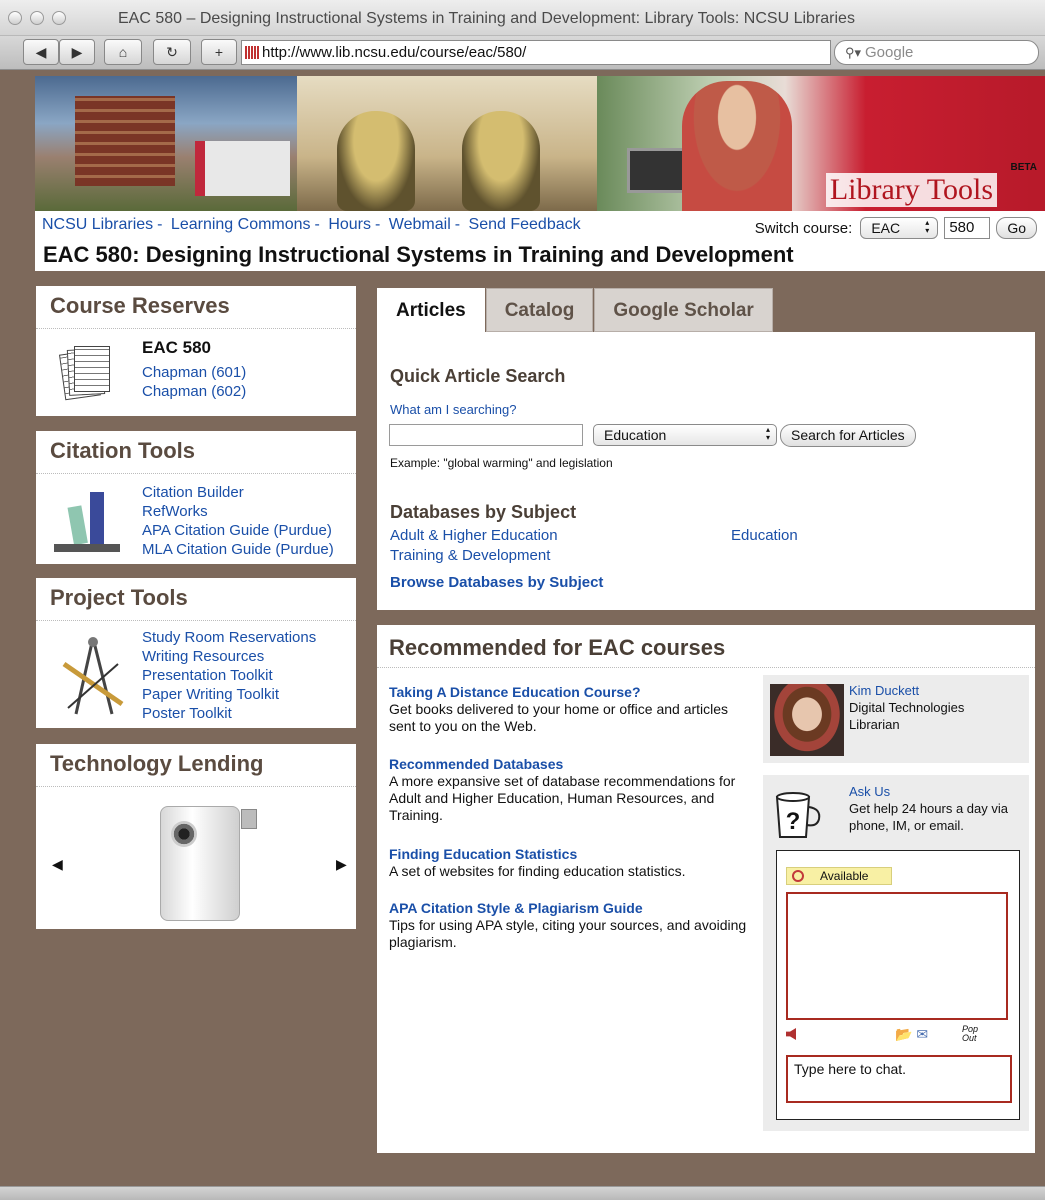 This screenshot has height=1200, width=1045. Describe the element at coordinates (59, 18) in the screenshot. I see `zoom-window-button` at that location.